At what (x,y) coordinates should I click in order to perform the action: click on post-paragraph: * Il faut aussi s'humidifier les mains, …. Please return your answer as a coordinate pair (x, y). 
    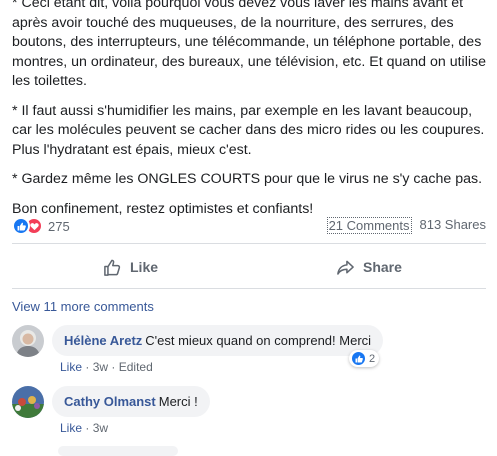
    Looking at the image, I should click on (248, 130).